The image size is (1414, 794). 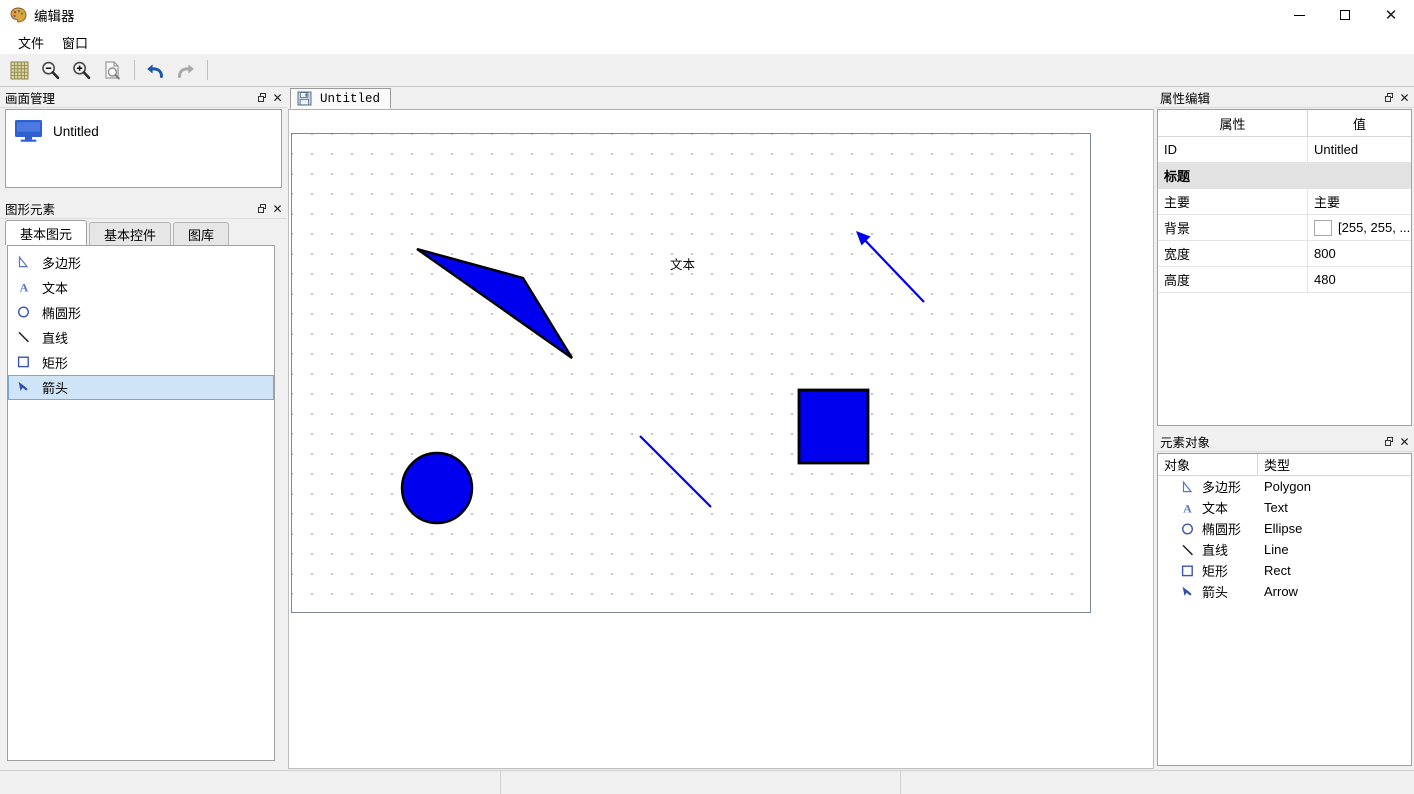 I want to click on monitor-icon, so click(x=29, y=131).